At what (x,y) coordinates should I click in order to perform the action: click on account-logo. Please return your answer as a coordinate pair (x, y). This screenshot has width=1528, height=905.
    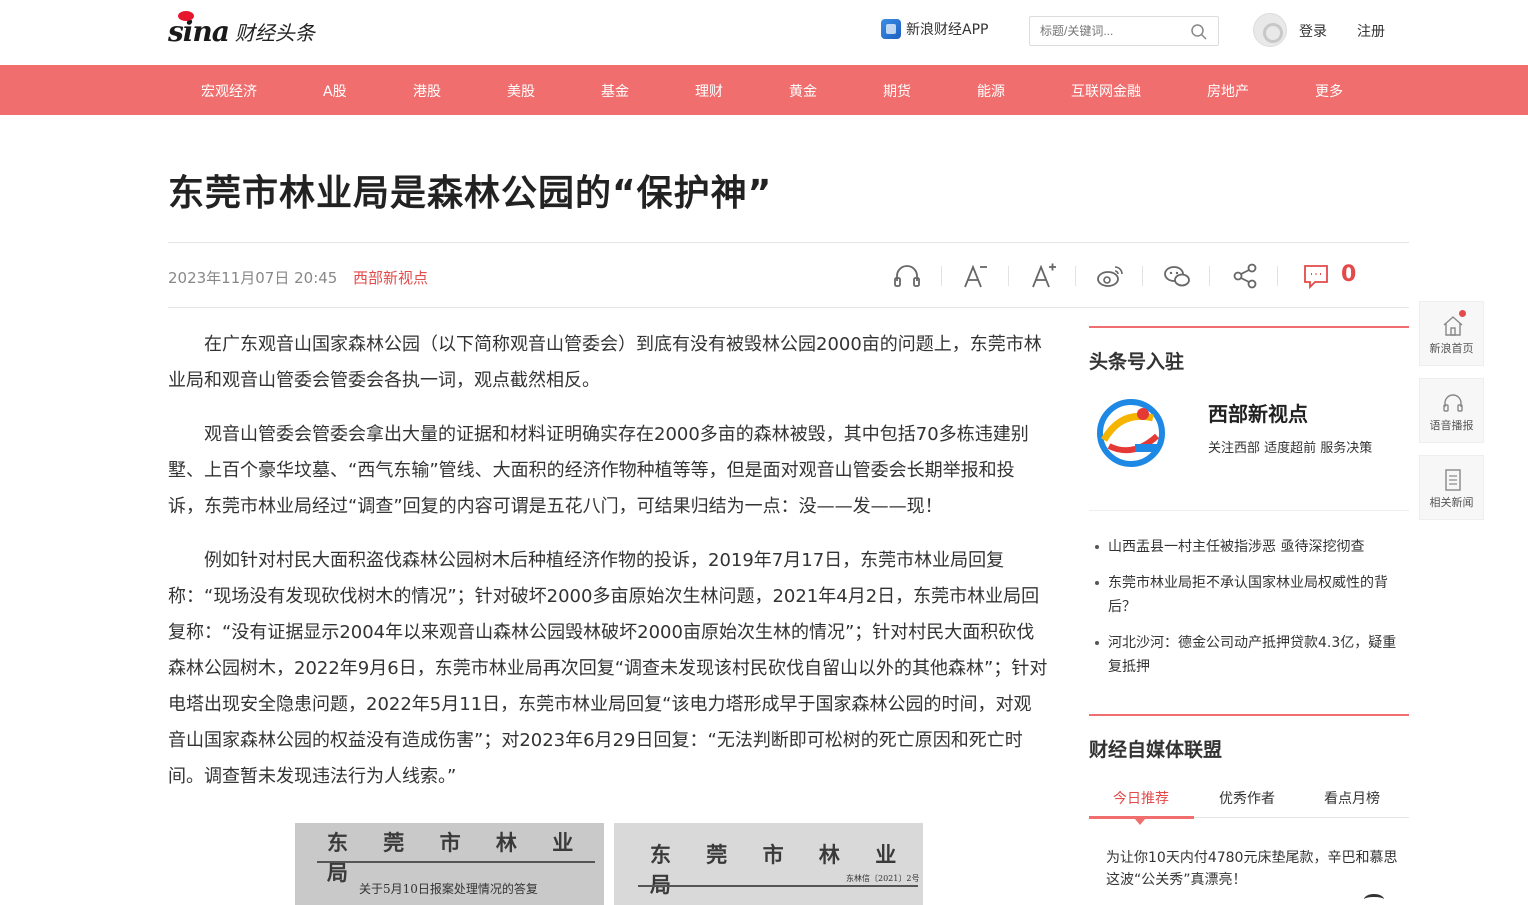
    Looking at the image, I should click on (1131, 433).